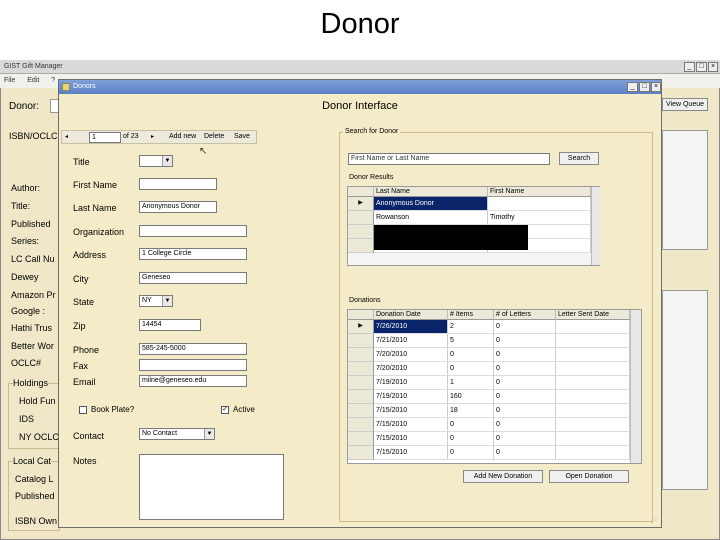  Describe the element at coordinates (632, 87) in the screenshot. I see `dialog-minimize-icon: _` at that location.